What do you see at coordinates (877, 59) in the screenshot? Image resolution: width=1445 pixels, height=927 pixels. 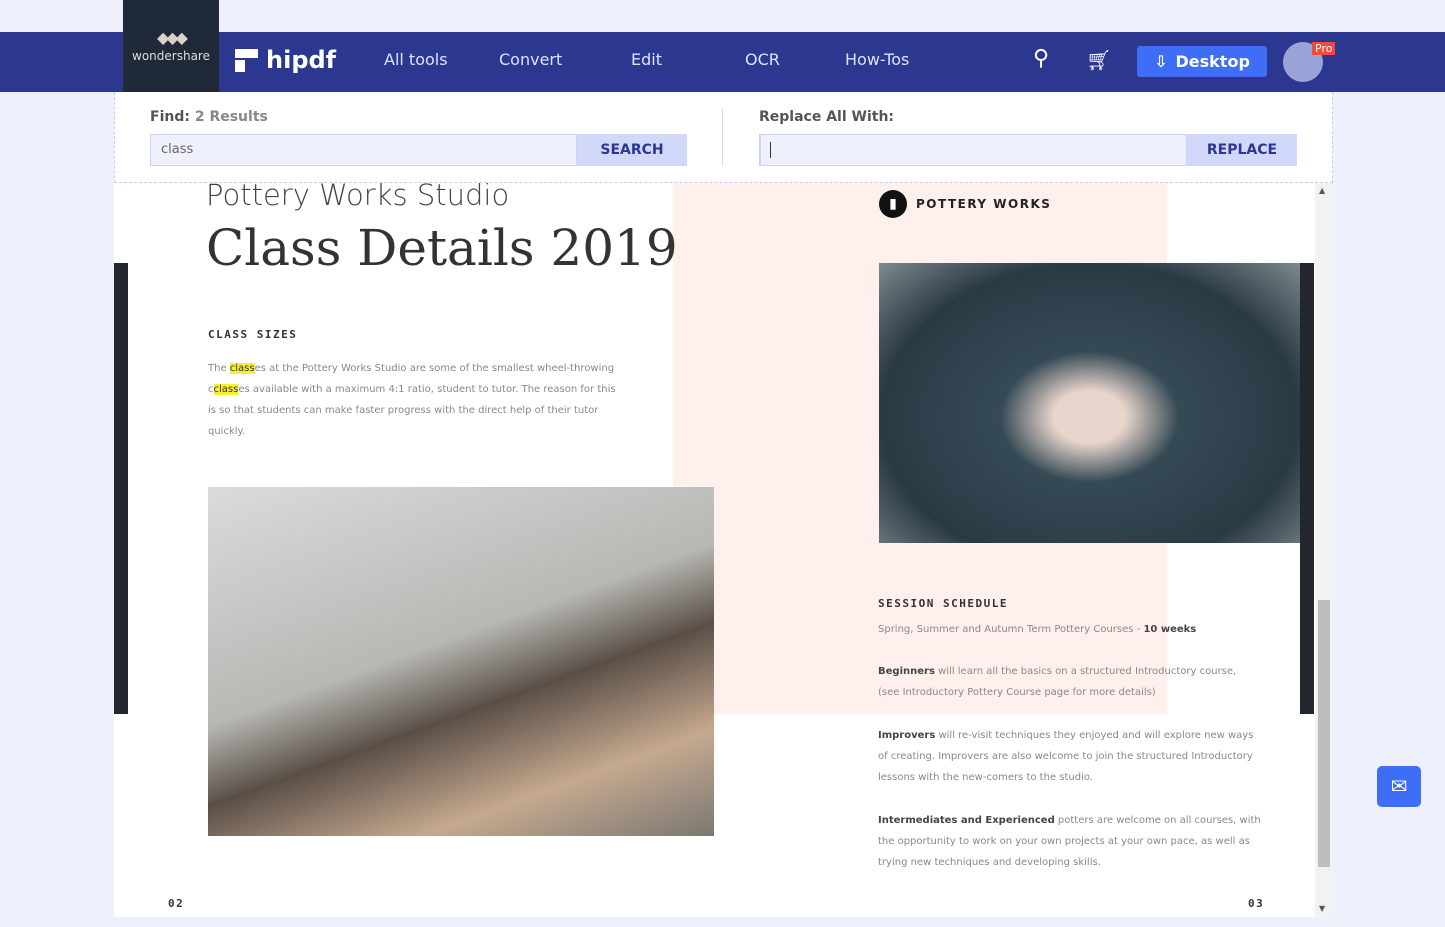 I see `nav-how-tos: How-Tos` at bounding box center [877, 59].